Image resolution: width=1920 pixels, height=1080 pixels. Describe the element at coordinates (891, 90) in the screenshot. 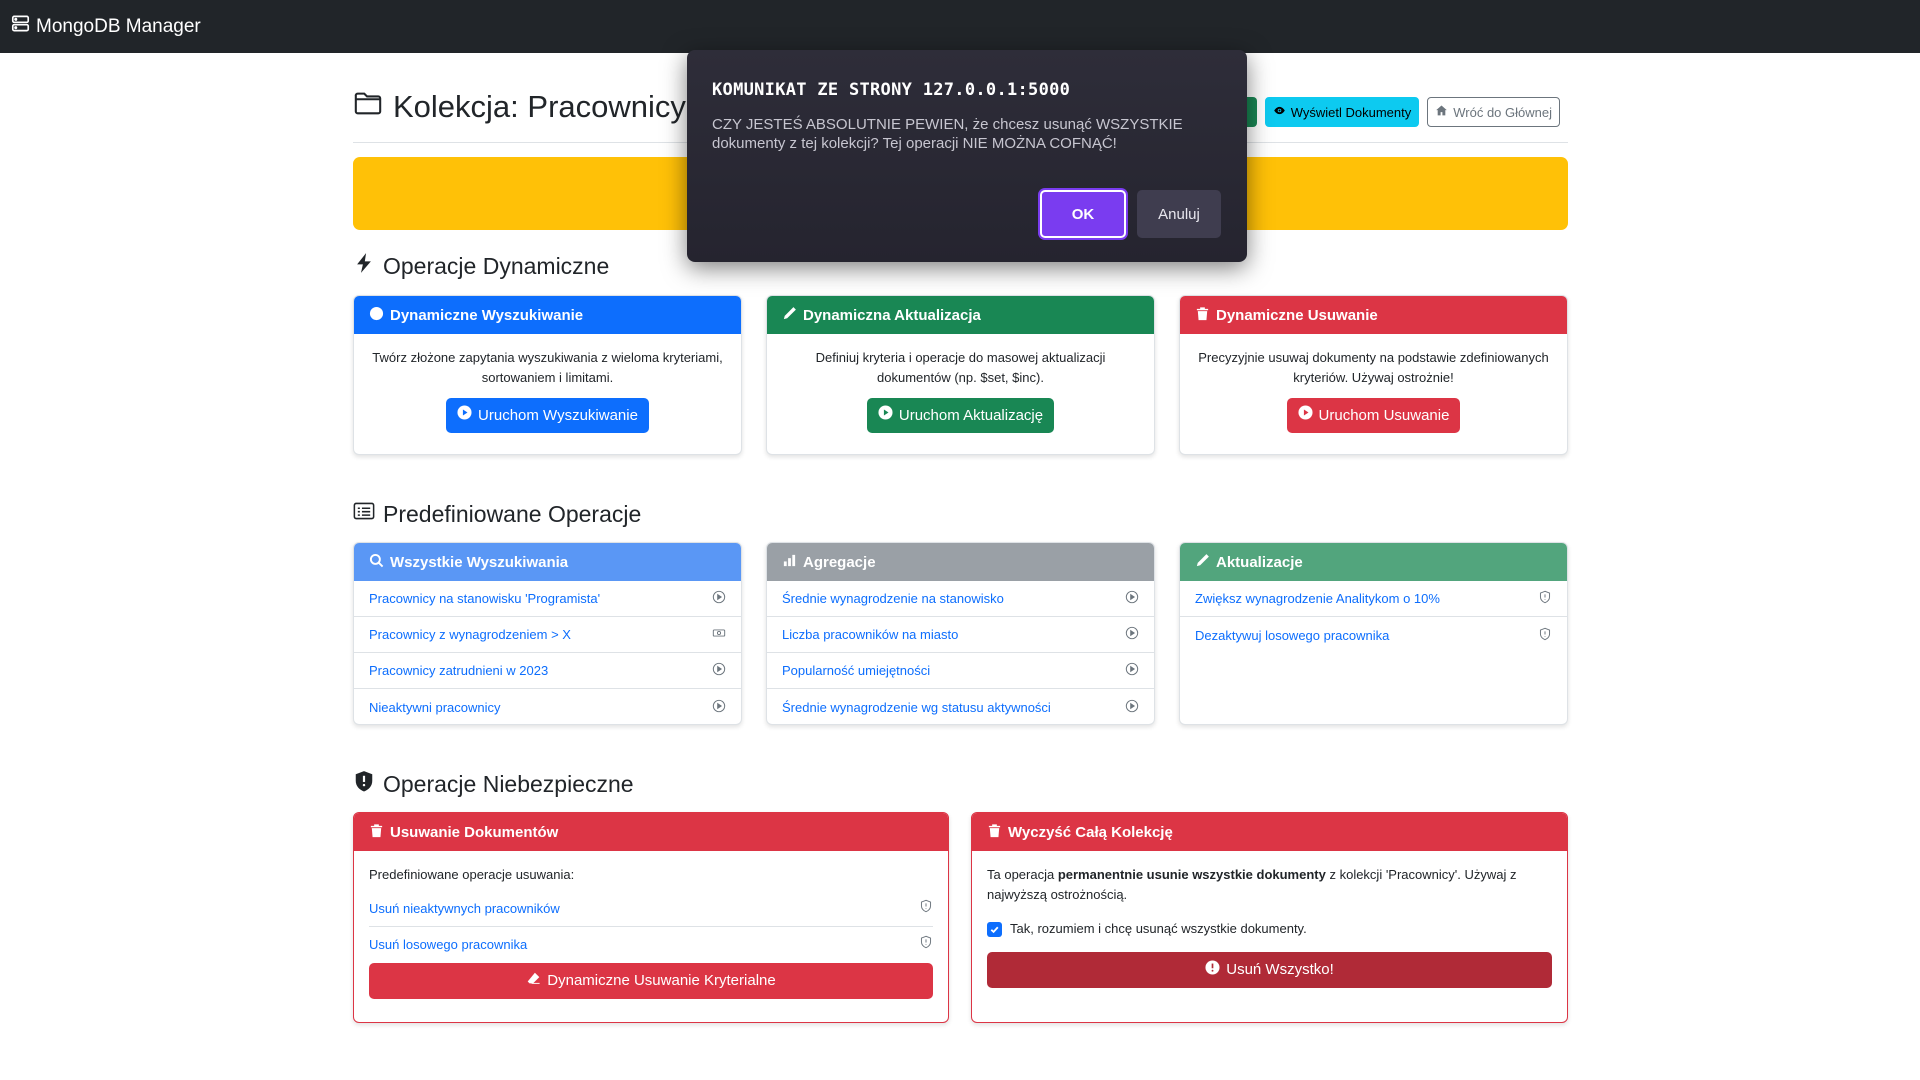

I see `dialog-title: KOMUNIKAT ZE STRONY 127.0.0.1:5000` at that location.